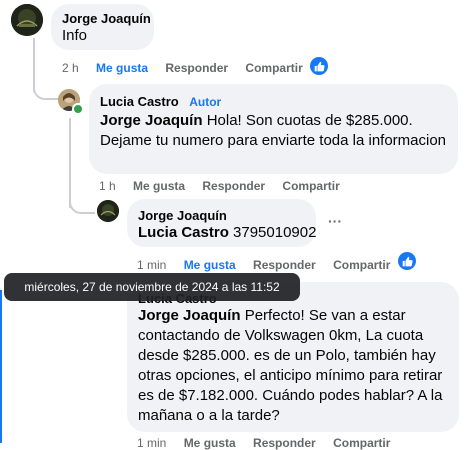  I want to click on focus-indicator, so click(1, 366).